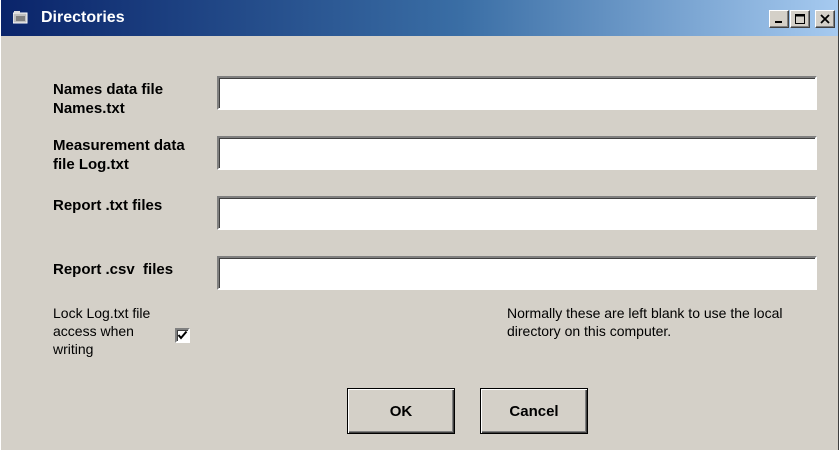  What do you see at coordinates (517, 93) in the screenshot?
I see `names-file-input` at bounding box center [517, 93].